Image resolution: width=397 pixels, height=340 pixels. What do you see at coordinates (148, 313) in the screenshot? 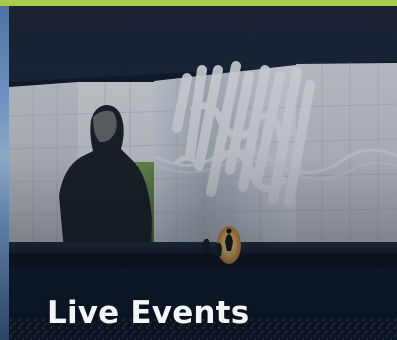
I see `card-title: Live Events` at bounding box center [148, 313].